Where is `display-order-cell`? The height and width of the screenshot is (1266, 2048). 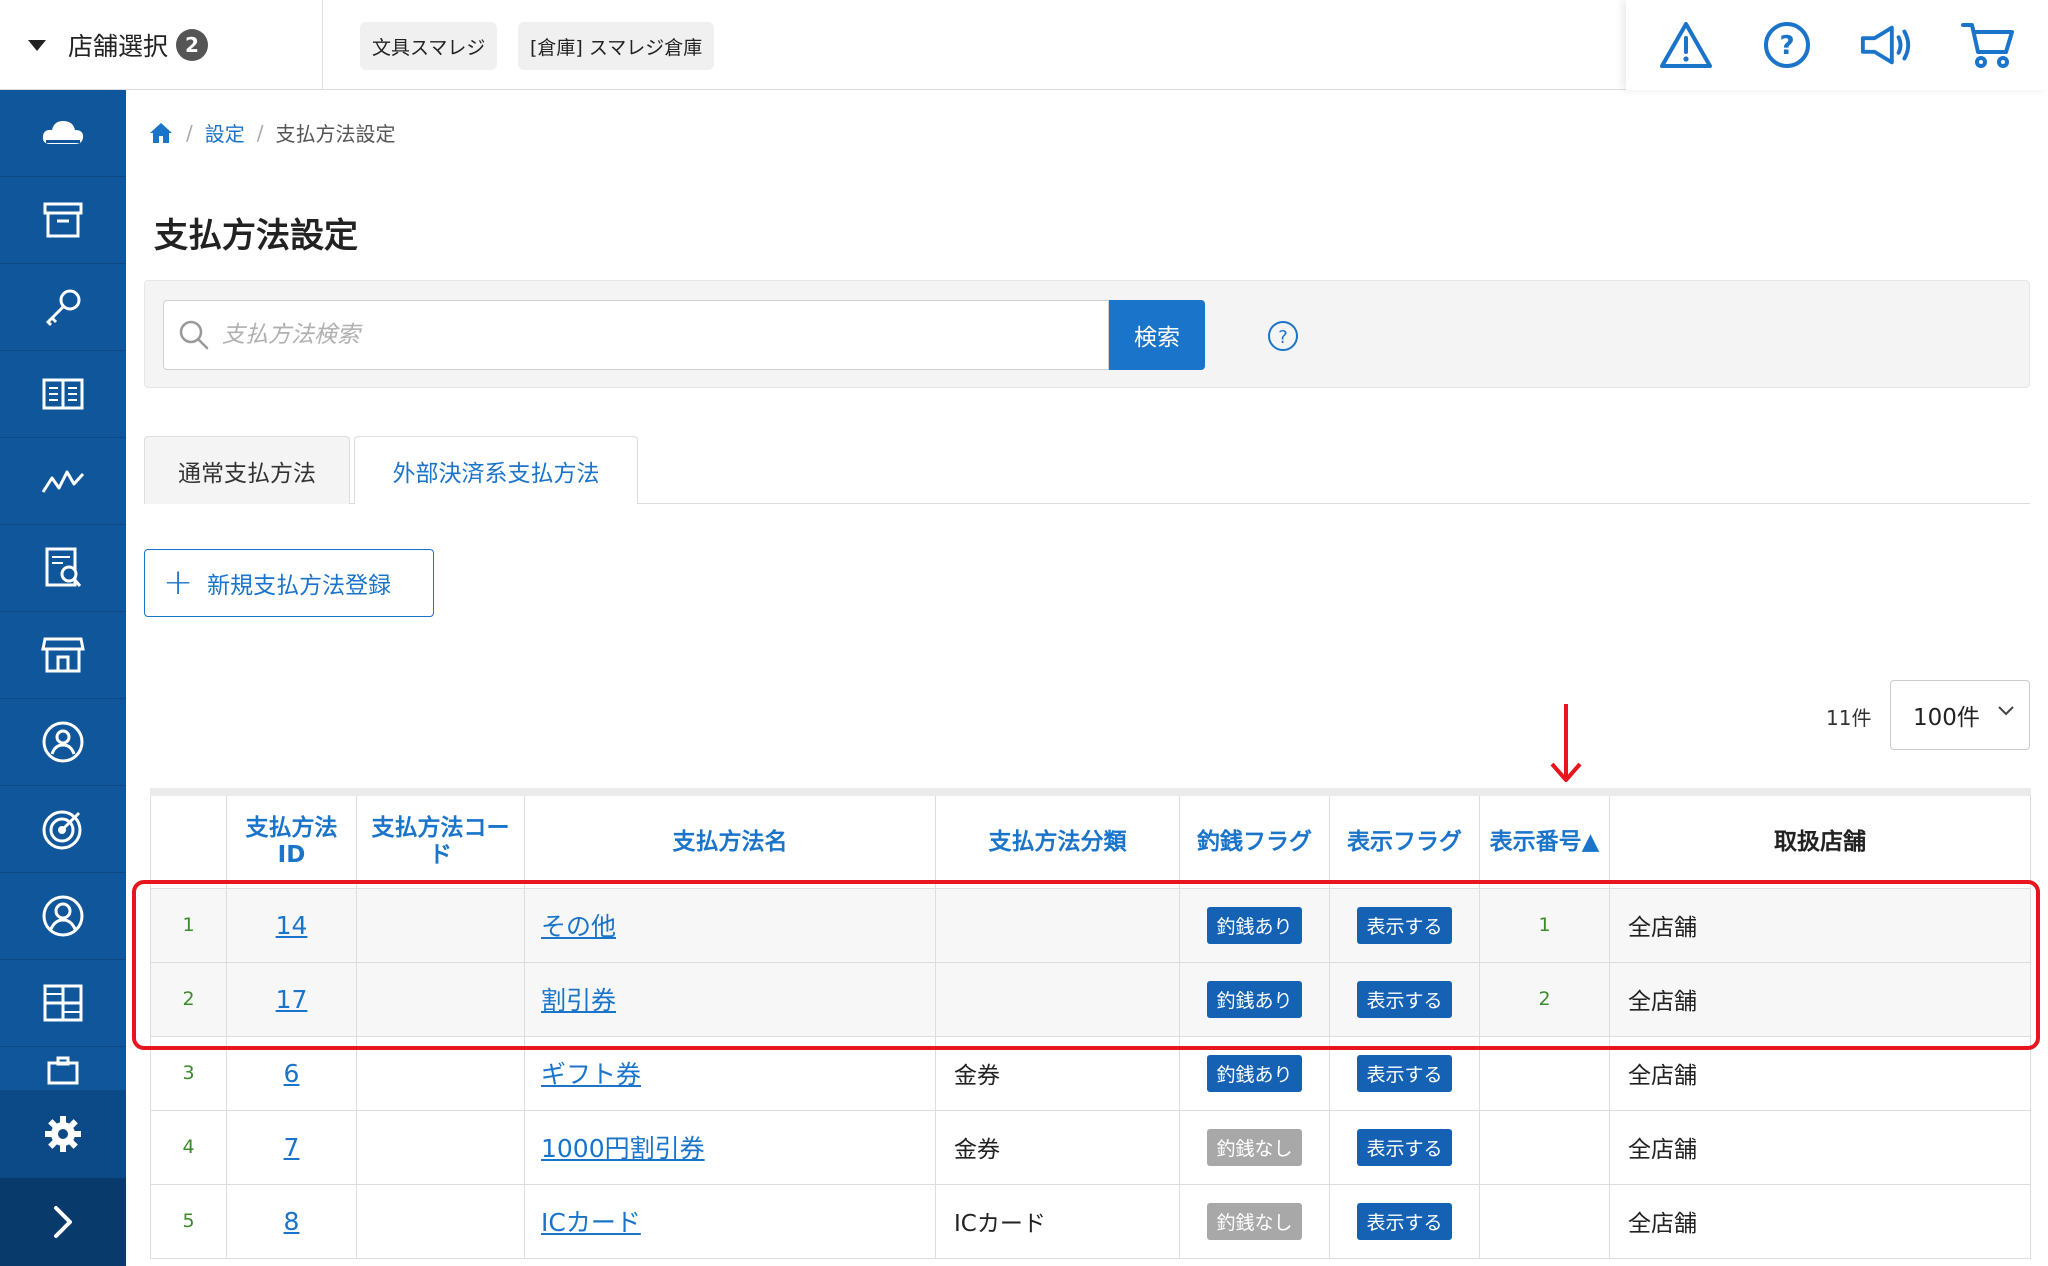 display-order-cell is located at coordinates (1544, 1221).